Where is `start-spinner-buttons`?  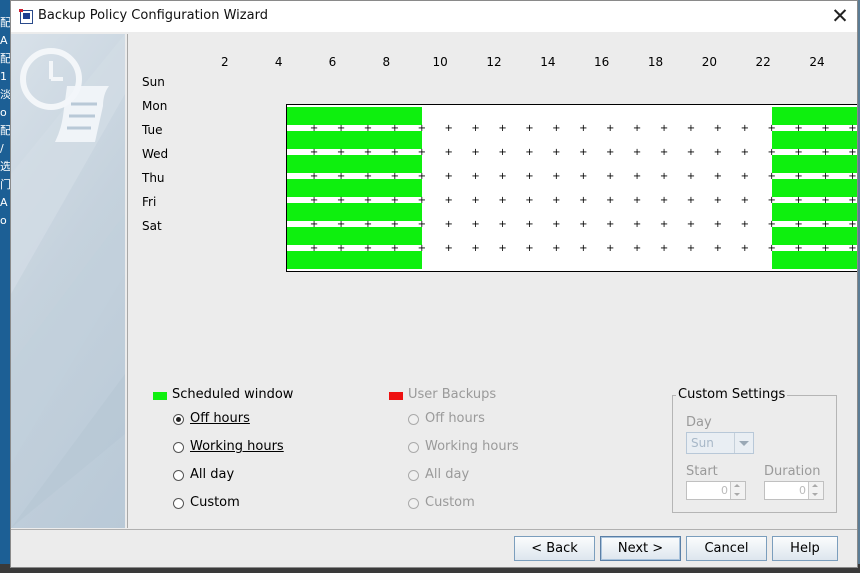 start-spinner-buttons is located at coordinates (737, 490).